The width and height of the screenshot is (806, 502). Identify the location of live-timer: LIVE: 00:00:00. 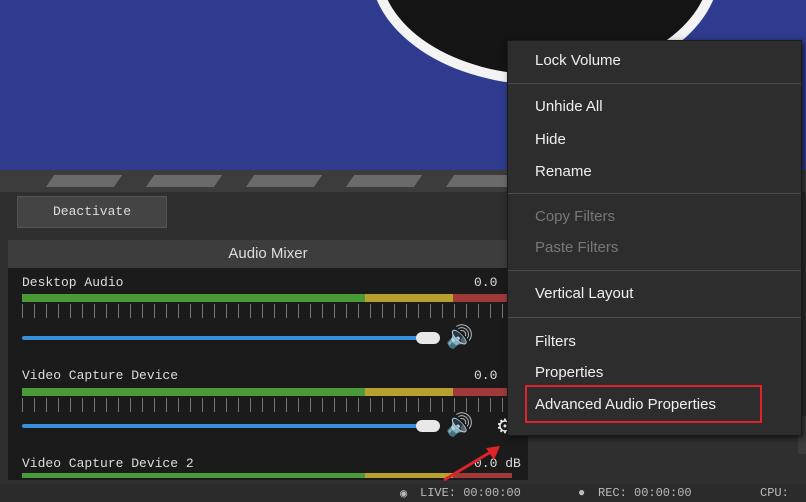
(470, 493).